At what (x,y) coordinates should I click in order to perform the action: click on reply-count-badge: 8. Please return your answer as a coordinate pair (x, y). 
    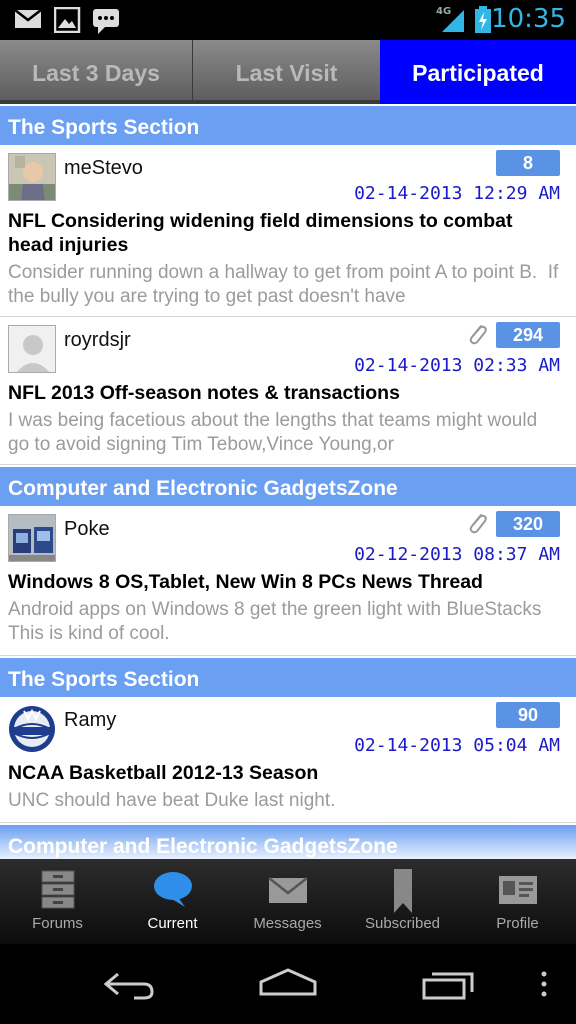
    Looking at the image, I should click on (528, 163).